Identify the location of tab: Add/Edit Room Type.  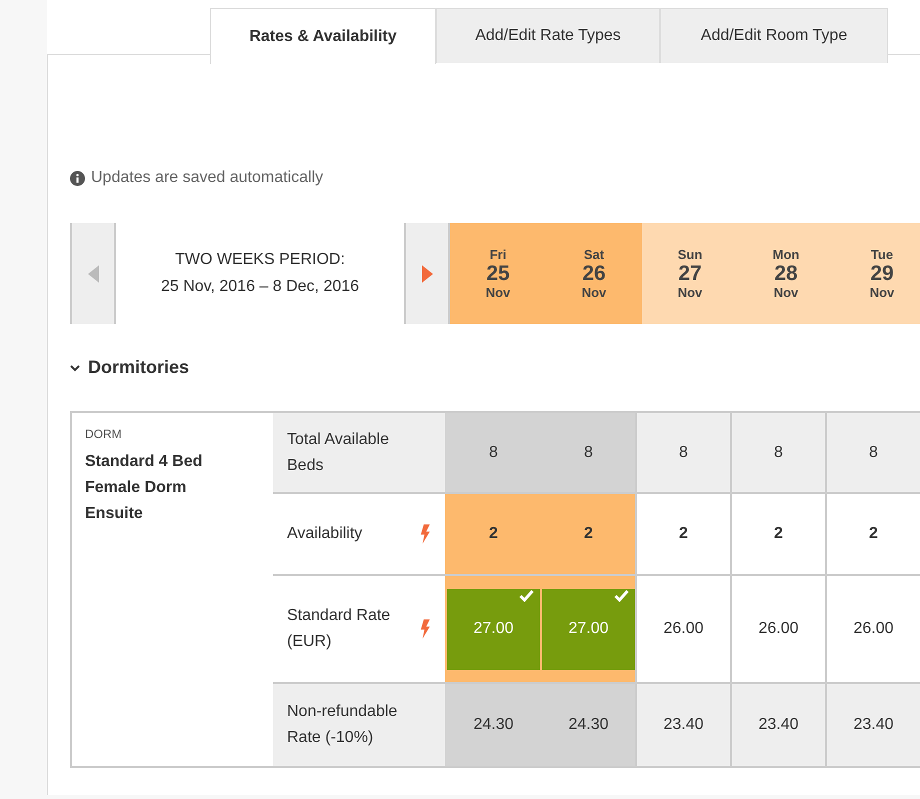
(774, 35).